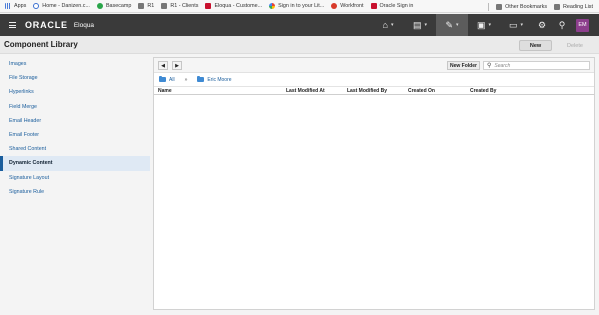  What do you see at coordinates (75, 192) in the screenshot?
I see `sidebar-item-signature-rule: Signature Rule` at bounding box center [75, 192].